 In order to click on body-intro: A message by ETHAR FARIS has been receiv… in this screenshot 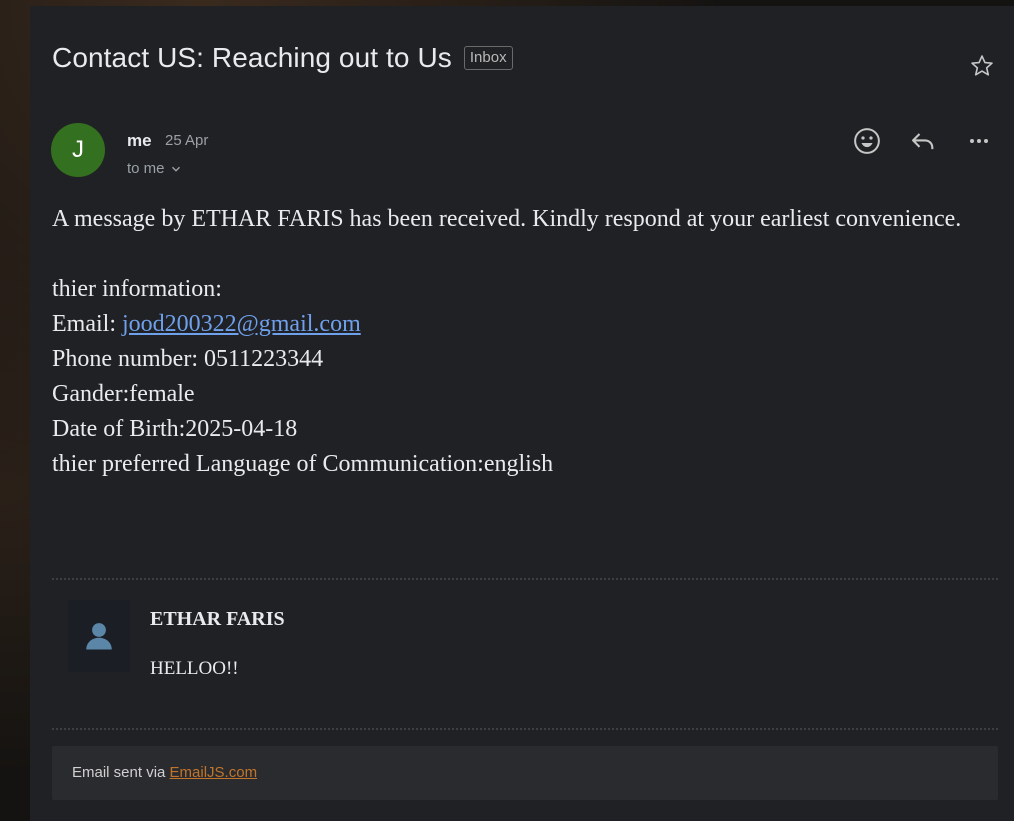, I will do `click(507, 219)`.